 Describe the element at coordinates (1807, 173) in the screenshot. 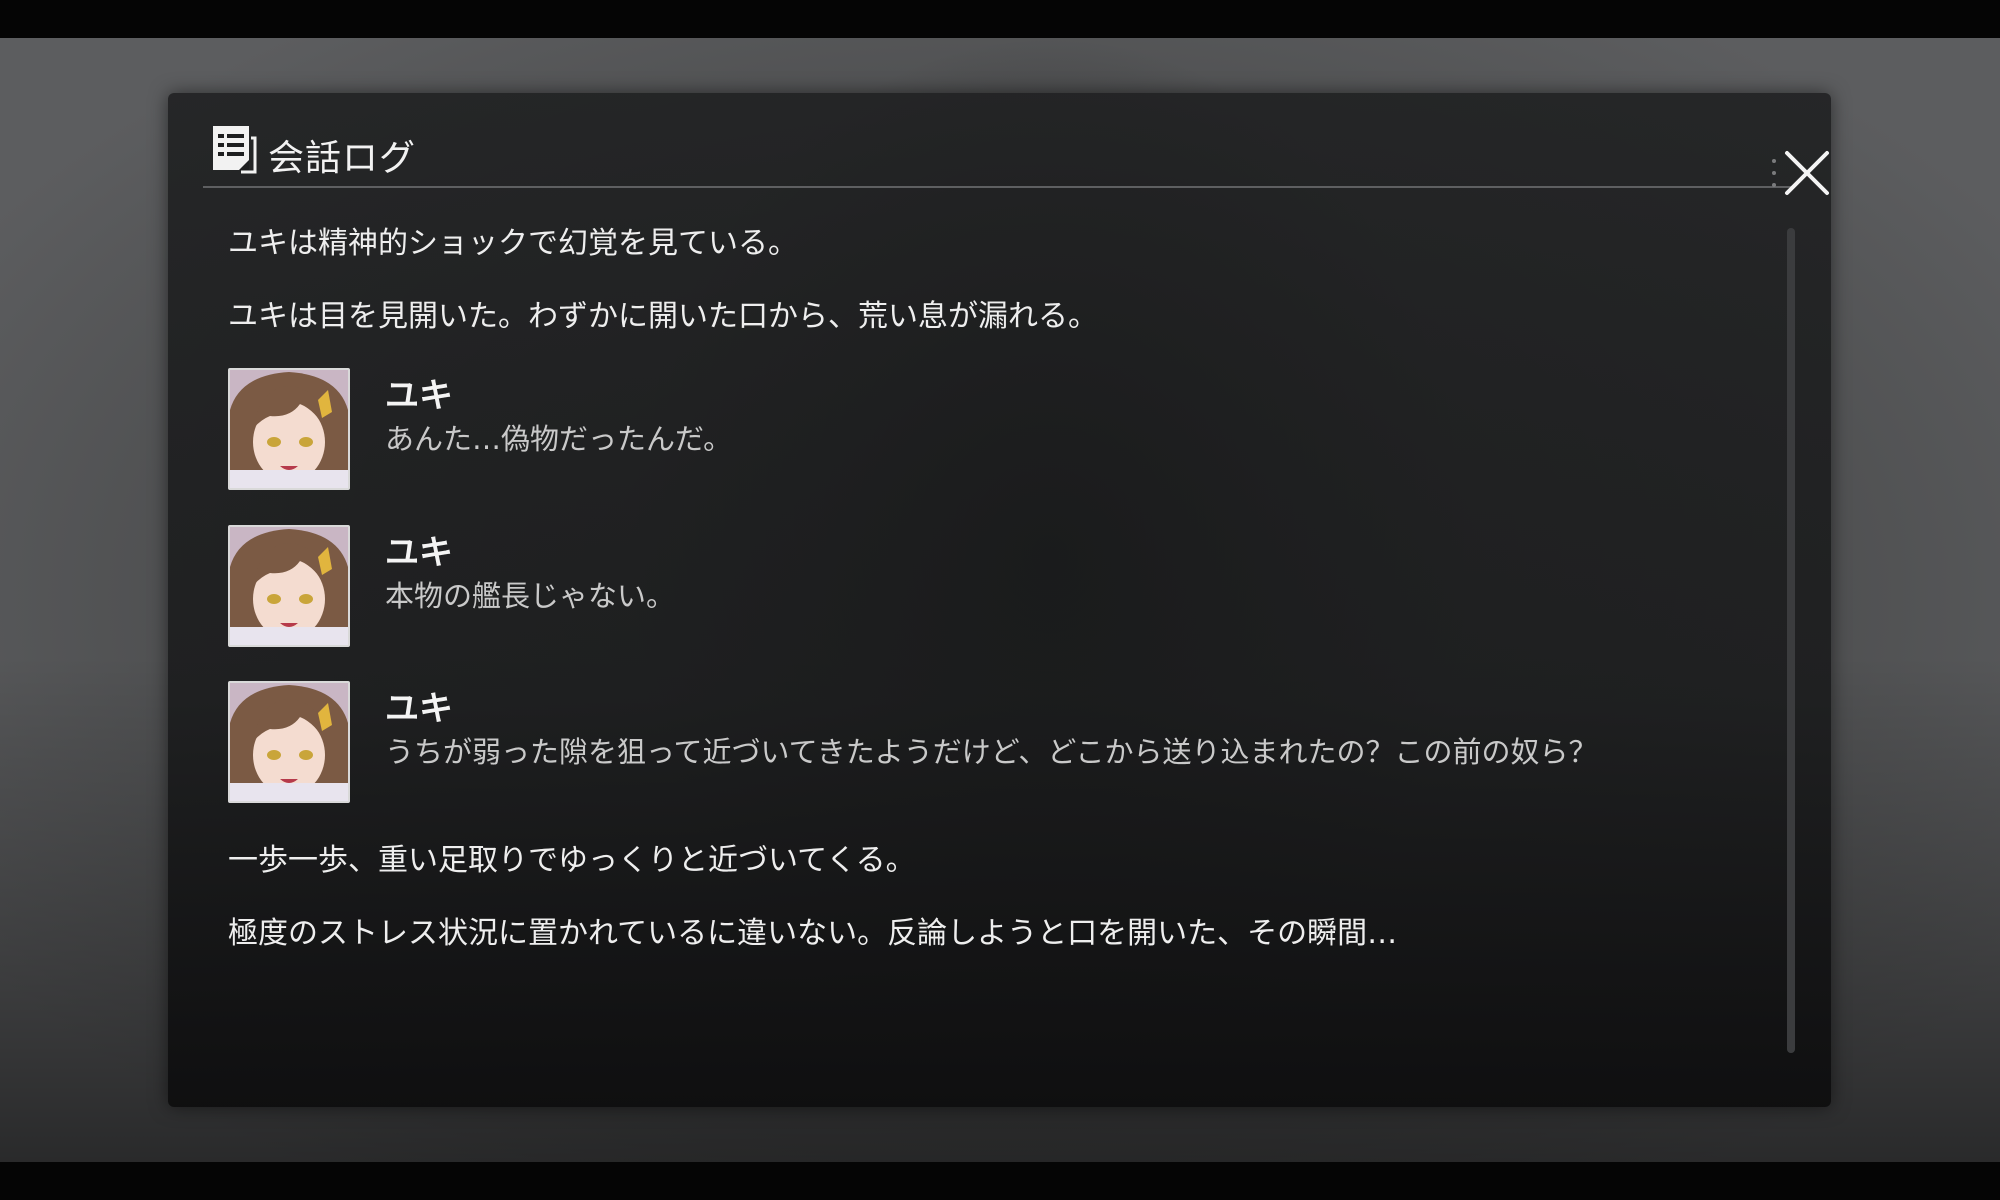

I see `close-icon` at that location.